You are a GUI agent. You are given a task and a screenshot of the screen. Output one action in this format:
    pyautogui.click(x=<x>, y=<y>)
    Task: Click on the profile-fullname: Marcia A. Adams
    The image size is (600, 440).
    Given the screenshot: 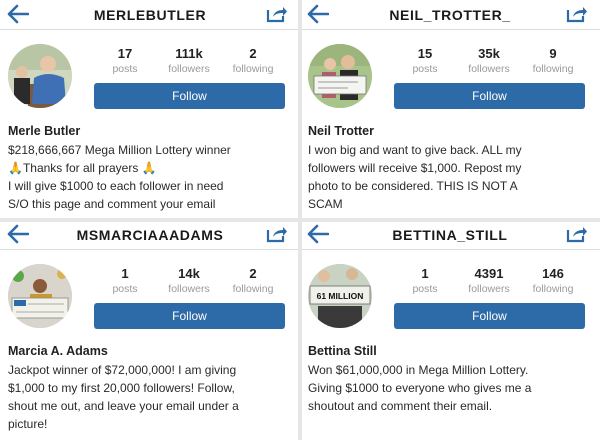 What is the action you would take?
    pyautogui.click(x=58, y=351)
    